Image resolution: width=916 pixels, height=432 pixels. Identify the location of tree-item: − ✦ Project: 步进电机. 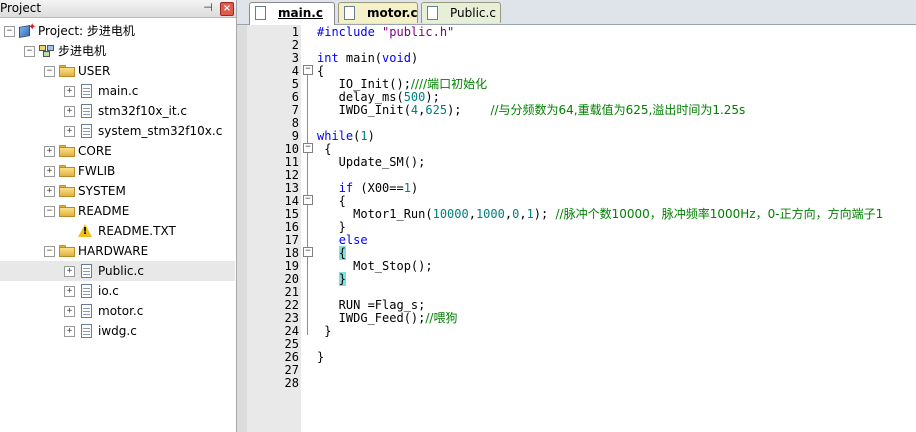
(117, 31).